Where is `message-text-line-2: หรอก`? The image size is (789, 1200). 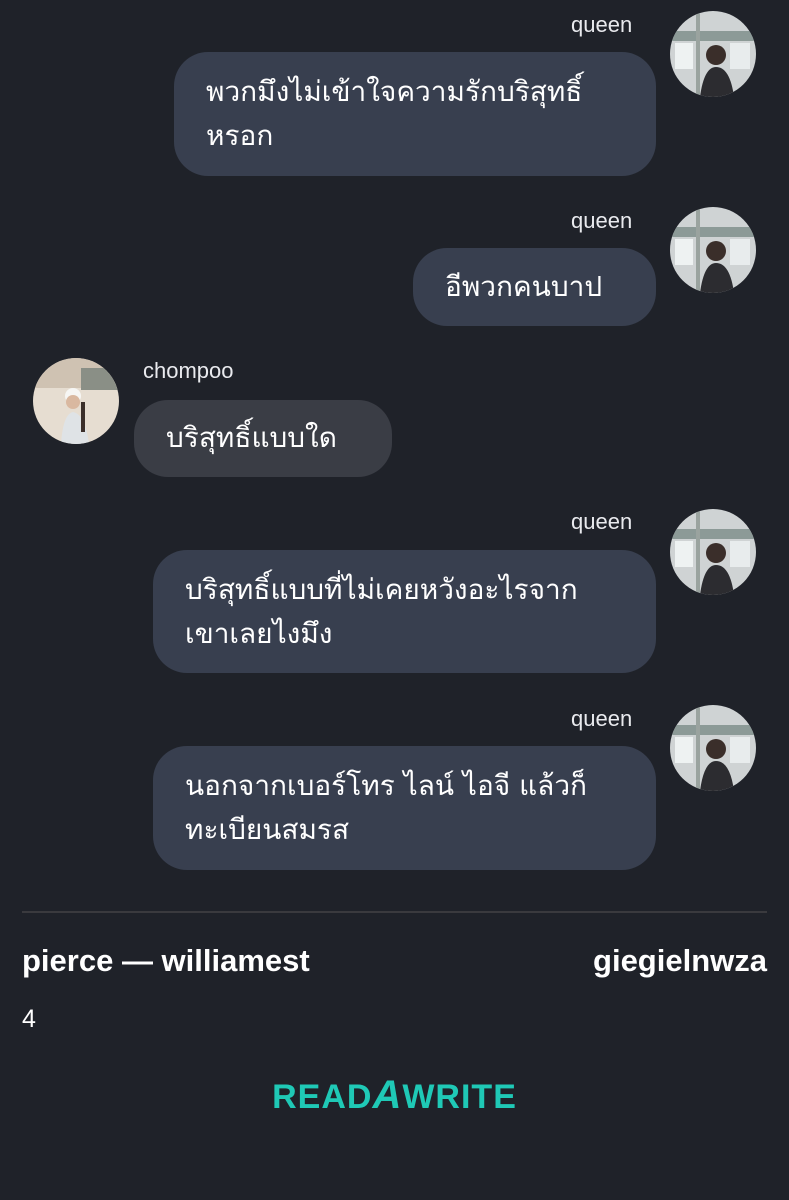
message-text-line-2: หรอก is located at coordinates (240, 135).